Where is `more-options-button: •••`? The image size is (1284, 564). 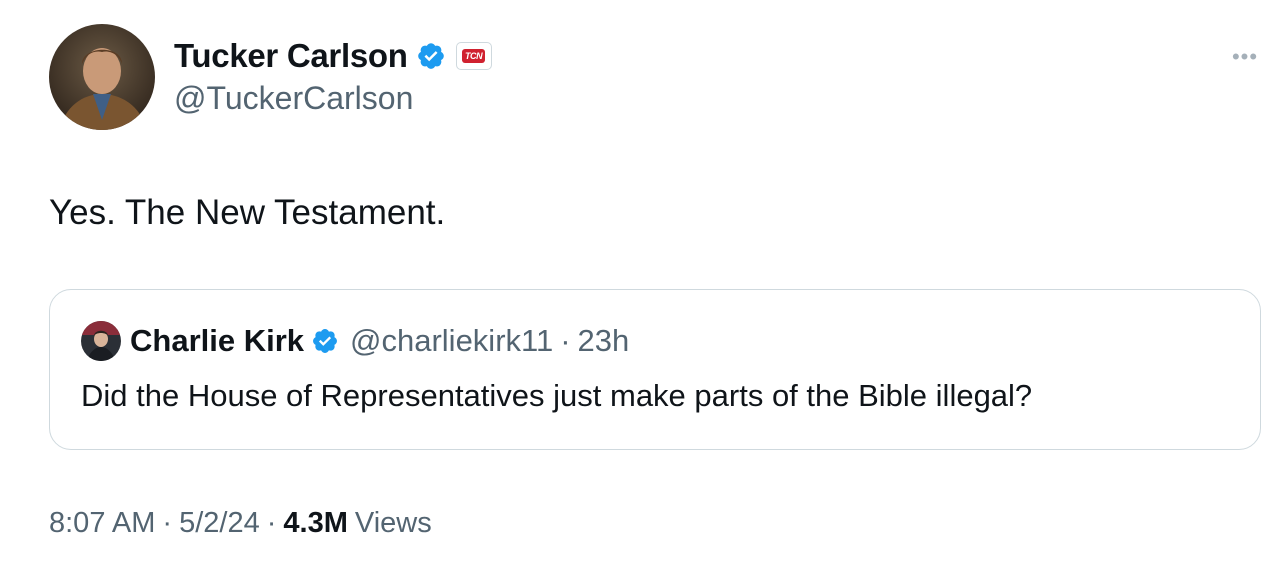 more-options-button: ••• is located at coordinates (1245, 57).